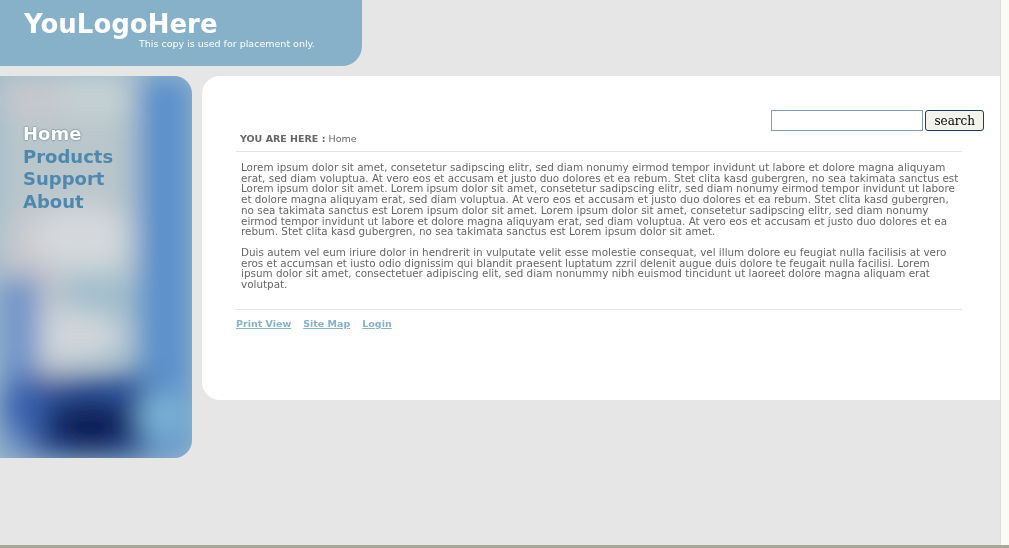  What do you see at coordinates (327, 323) in the screenshot?
I see `footer-link: Site Map` at bounding box center [327, 323].